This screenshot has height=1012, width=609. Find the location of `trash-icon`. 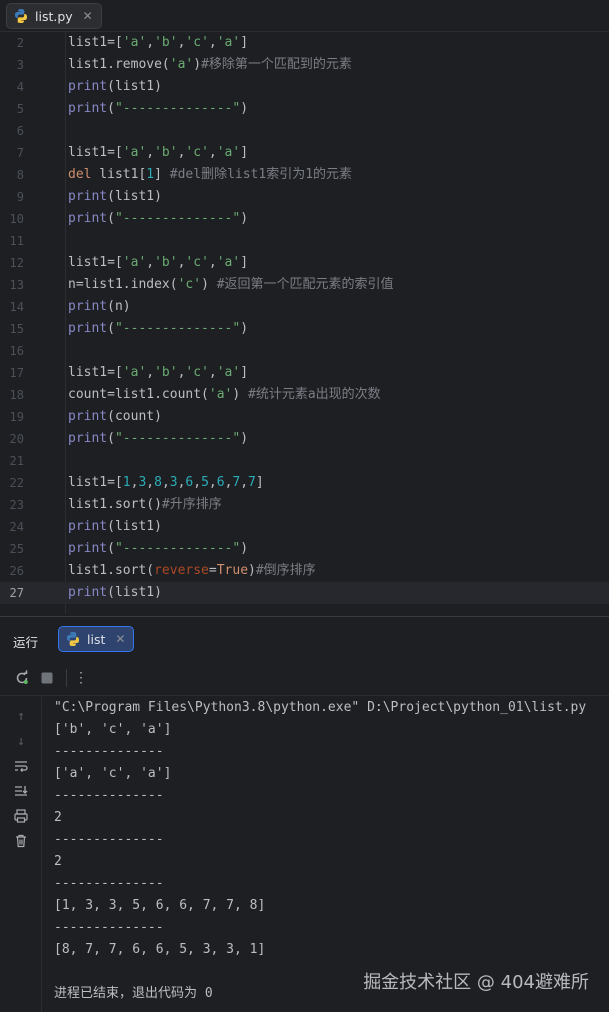

trash-icon is located at coordinates (21, 841).